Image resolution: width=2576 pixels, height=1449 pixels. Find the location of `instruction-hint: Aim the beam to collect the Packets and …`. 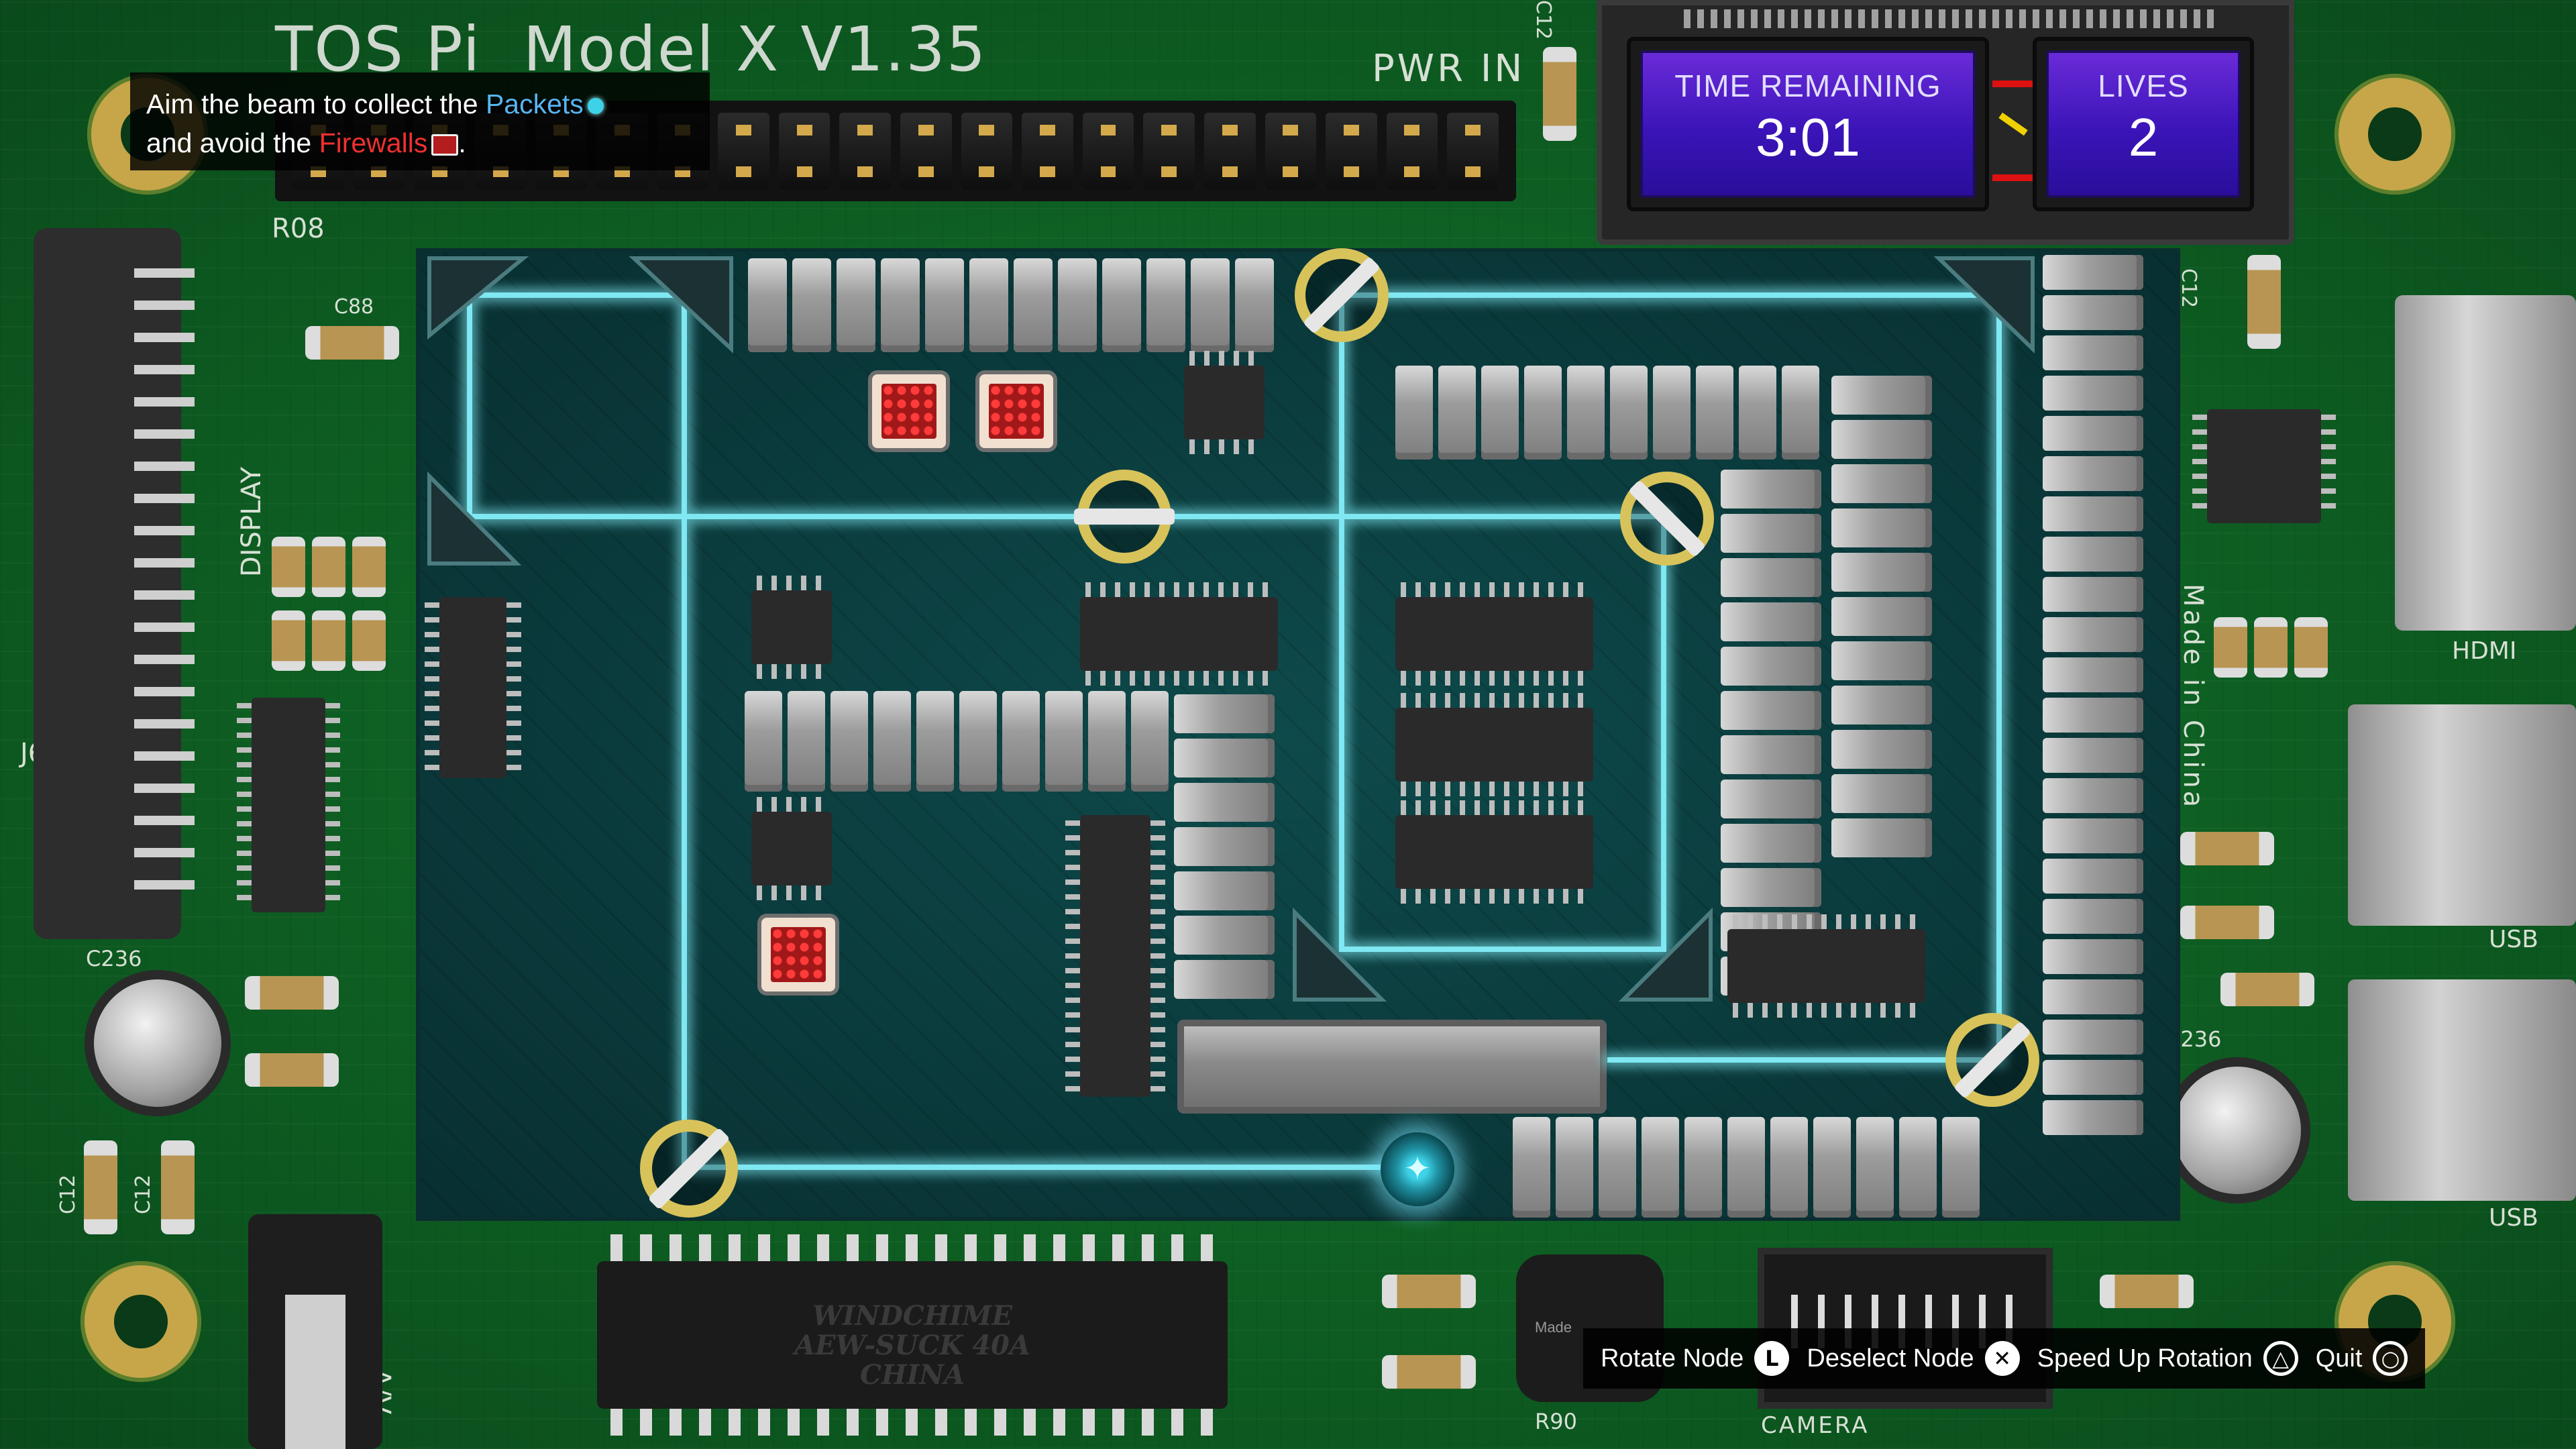

instruction-hint: Aim the beam to collect the Packets and … is located at coordinates (420, 121).